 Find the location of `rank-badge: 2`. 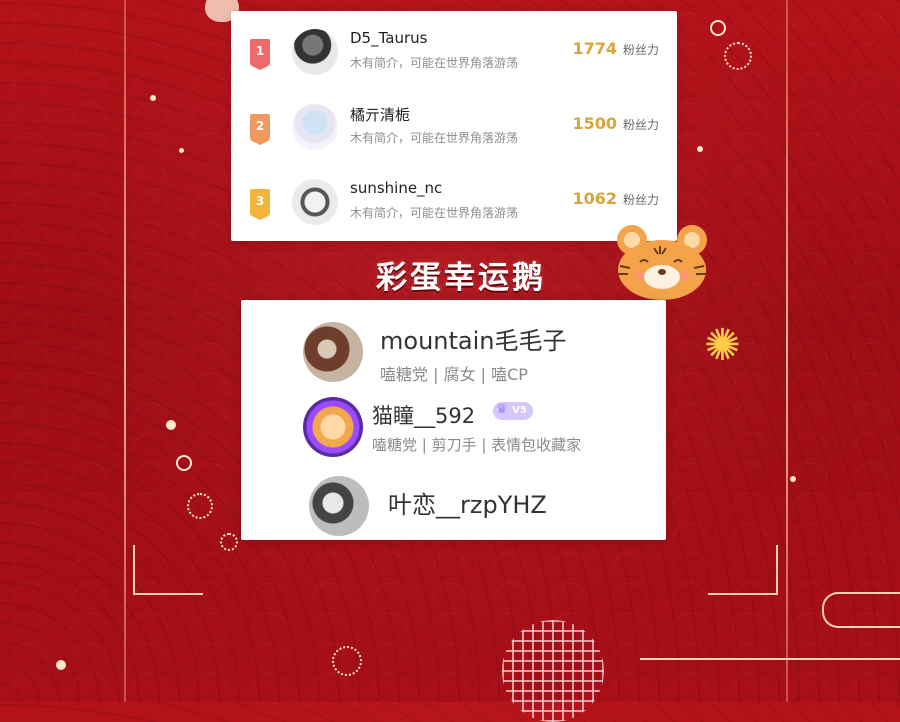

rank-badge: 2 is located at coordinates (260, 129).